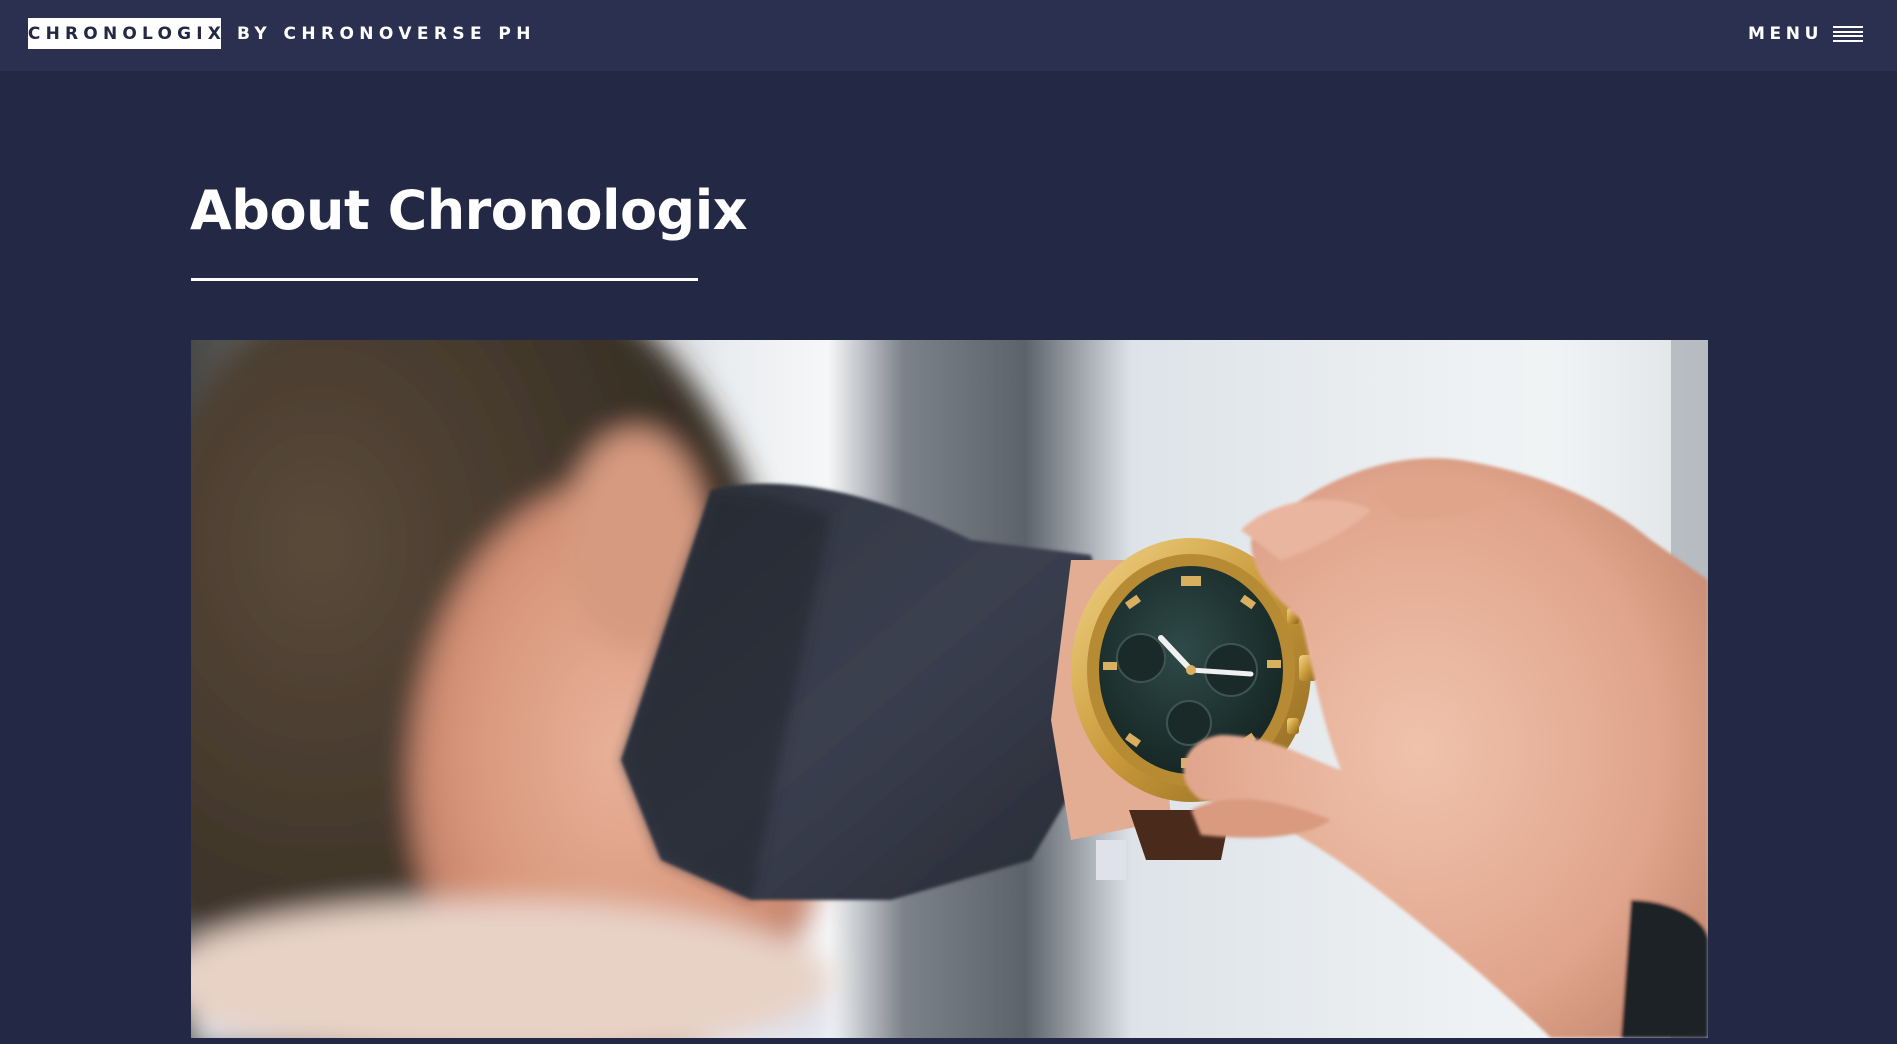 Image resolution: width=1897 pixels, height=1044 pixels. What do you see at coordinates (386, 33) in the screenshot?
I see `brand-tagline: BY CHRONOVERSE PH` at bounding box center [386, 33].